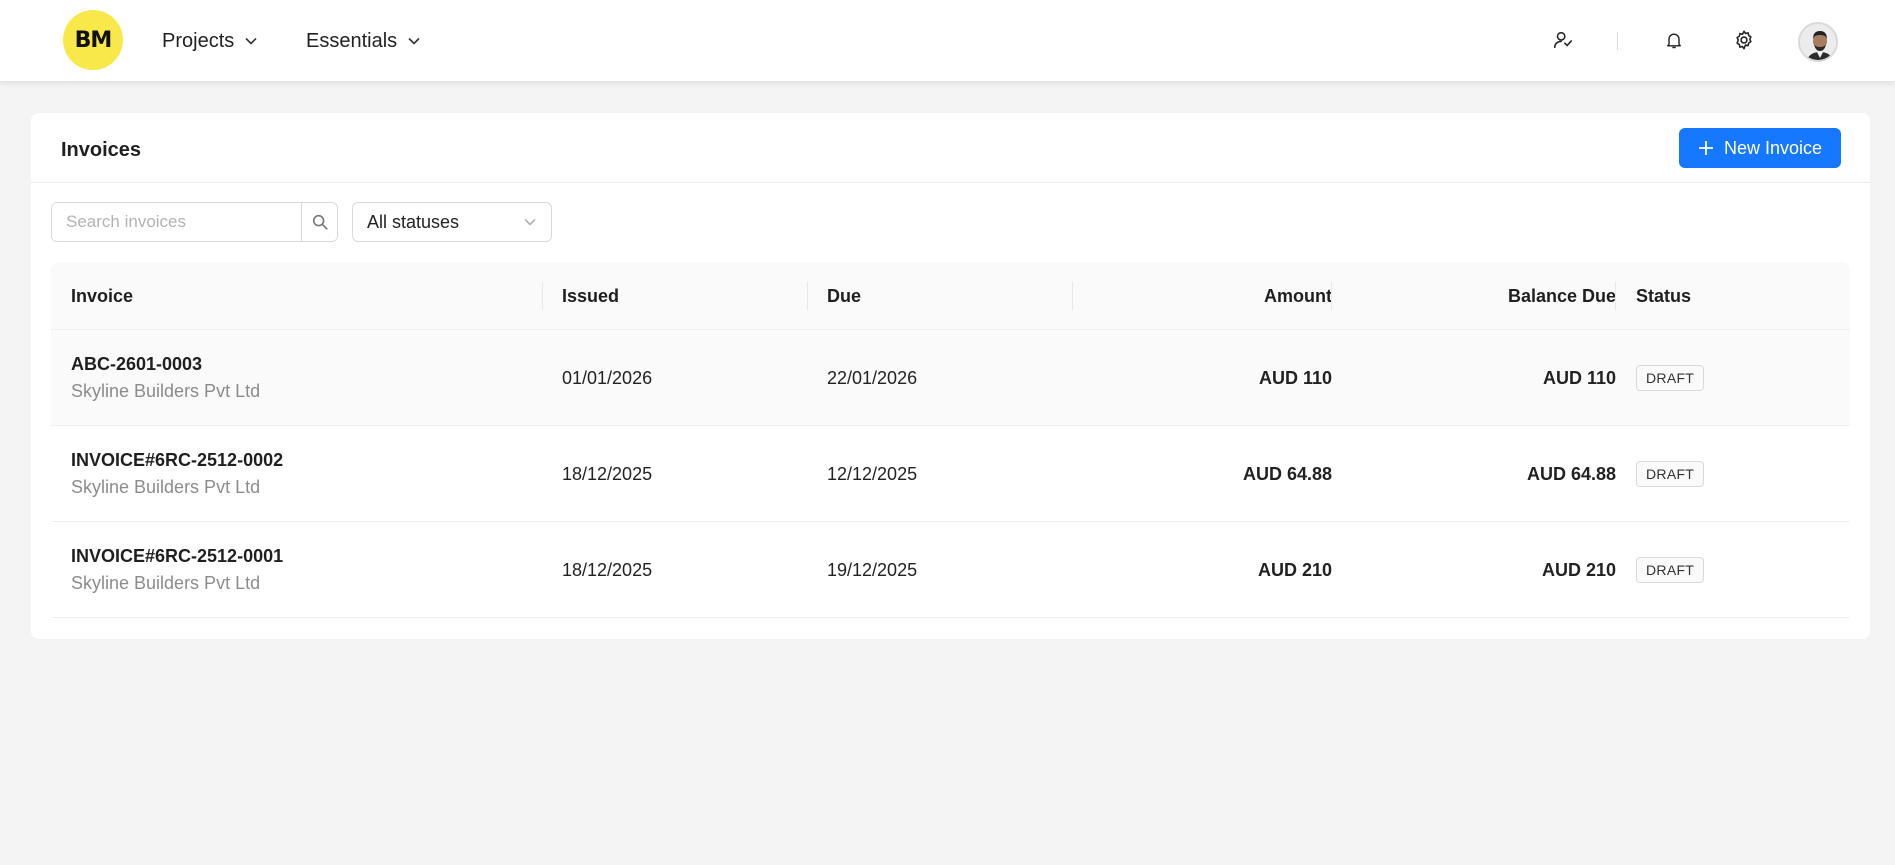  What do you see at coordinates (352, 40) in the screenshot?
I see `nav-essentials-label: Essentials` at bounding box center [352, 40].